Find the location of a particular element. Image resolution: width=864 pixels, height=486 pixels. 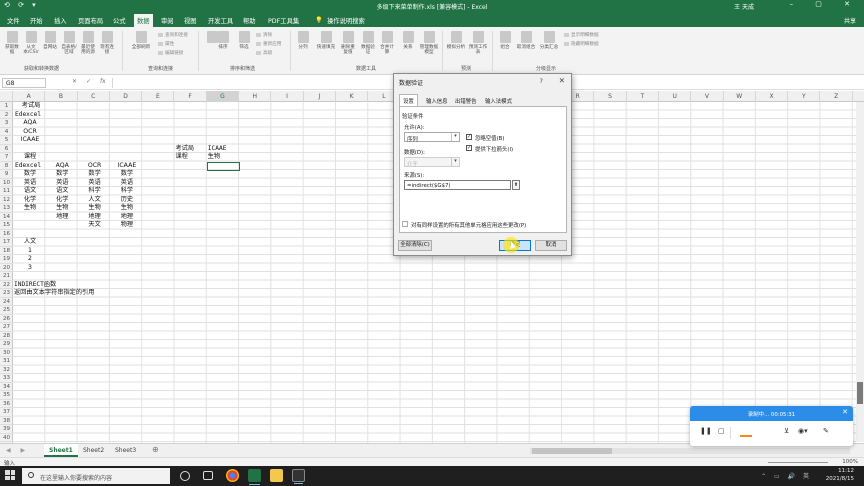

row-header-24: 24 is located at coordinates (6, 302).